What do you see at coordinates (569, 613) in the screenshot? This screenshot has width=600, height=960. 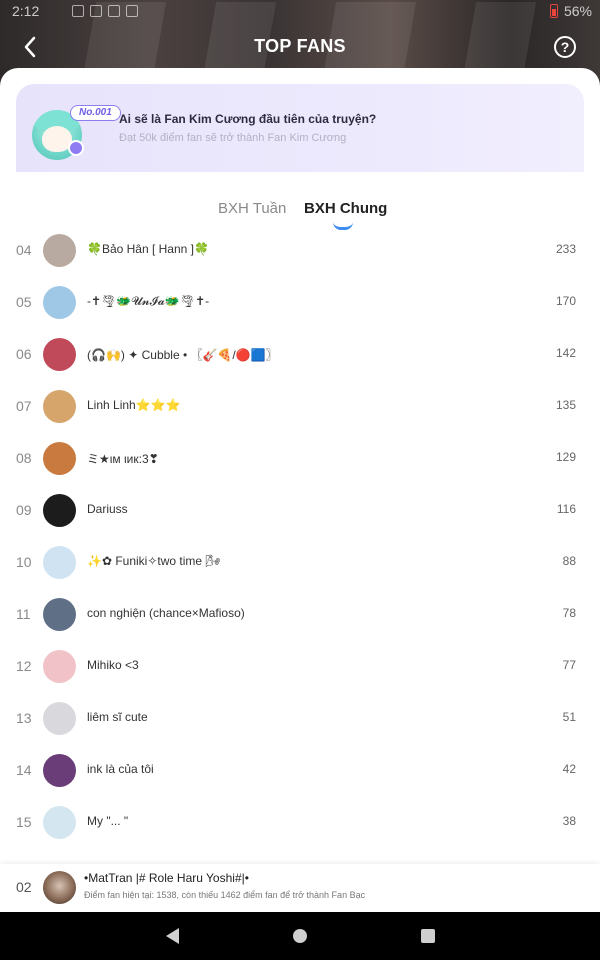 I see `fan-score: 78` at bounding box center [569, 613].